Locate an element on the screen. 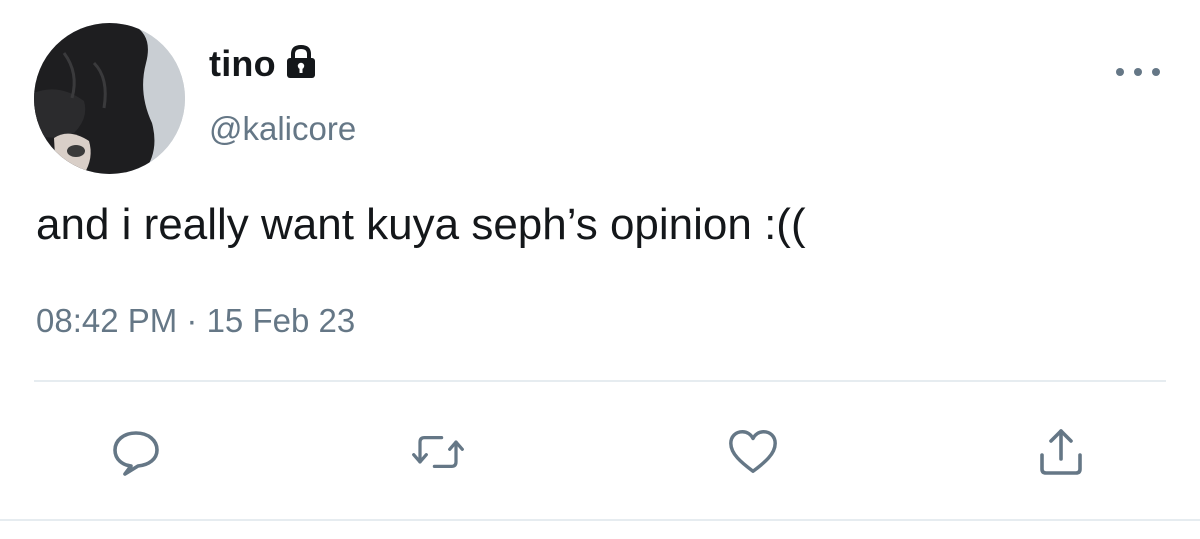  avatar-image is located at coordinates (109, 98).